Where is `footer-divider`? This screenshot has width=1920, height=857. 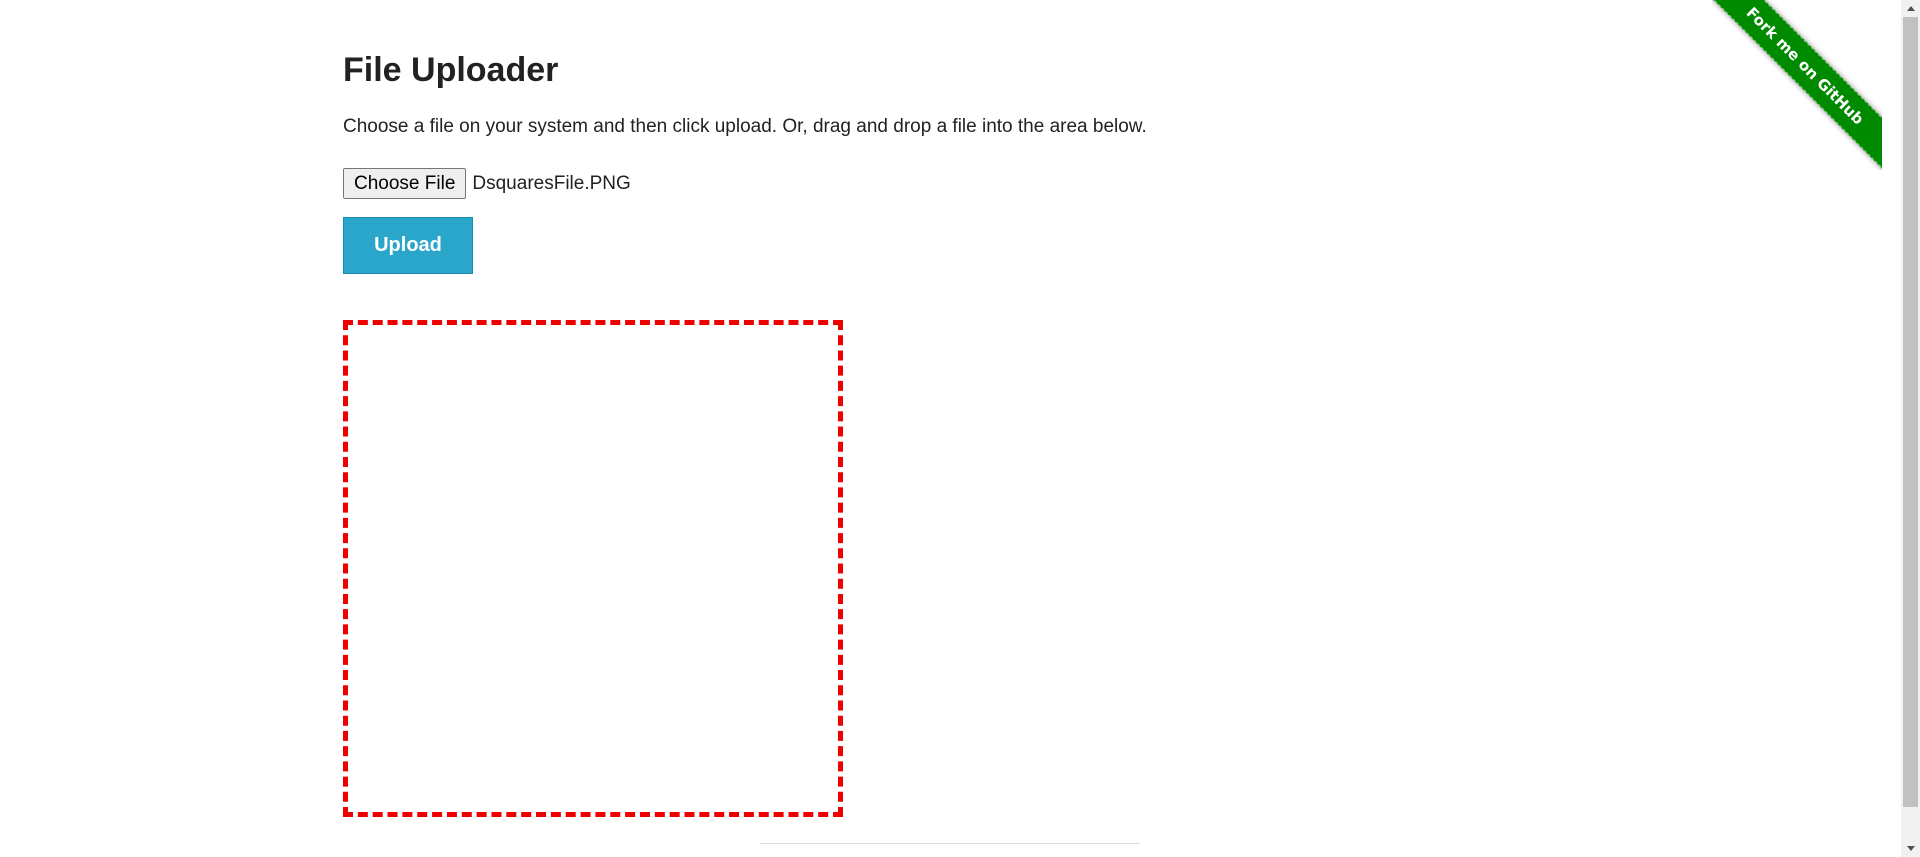
footer-divider is located at coordinates (950, 843).